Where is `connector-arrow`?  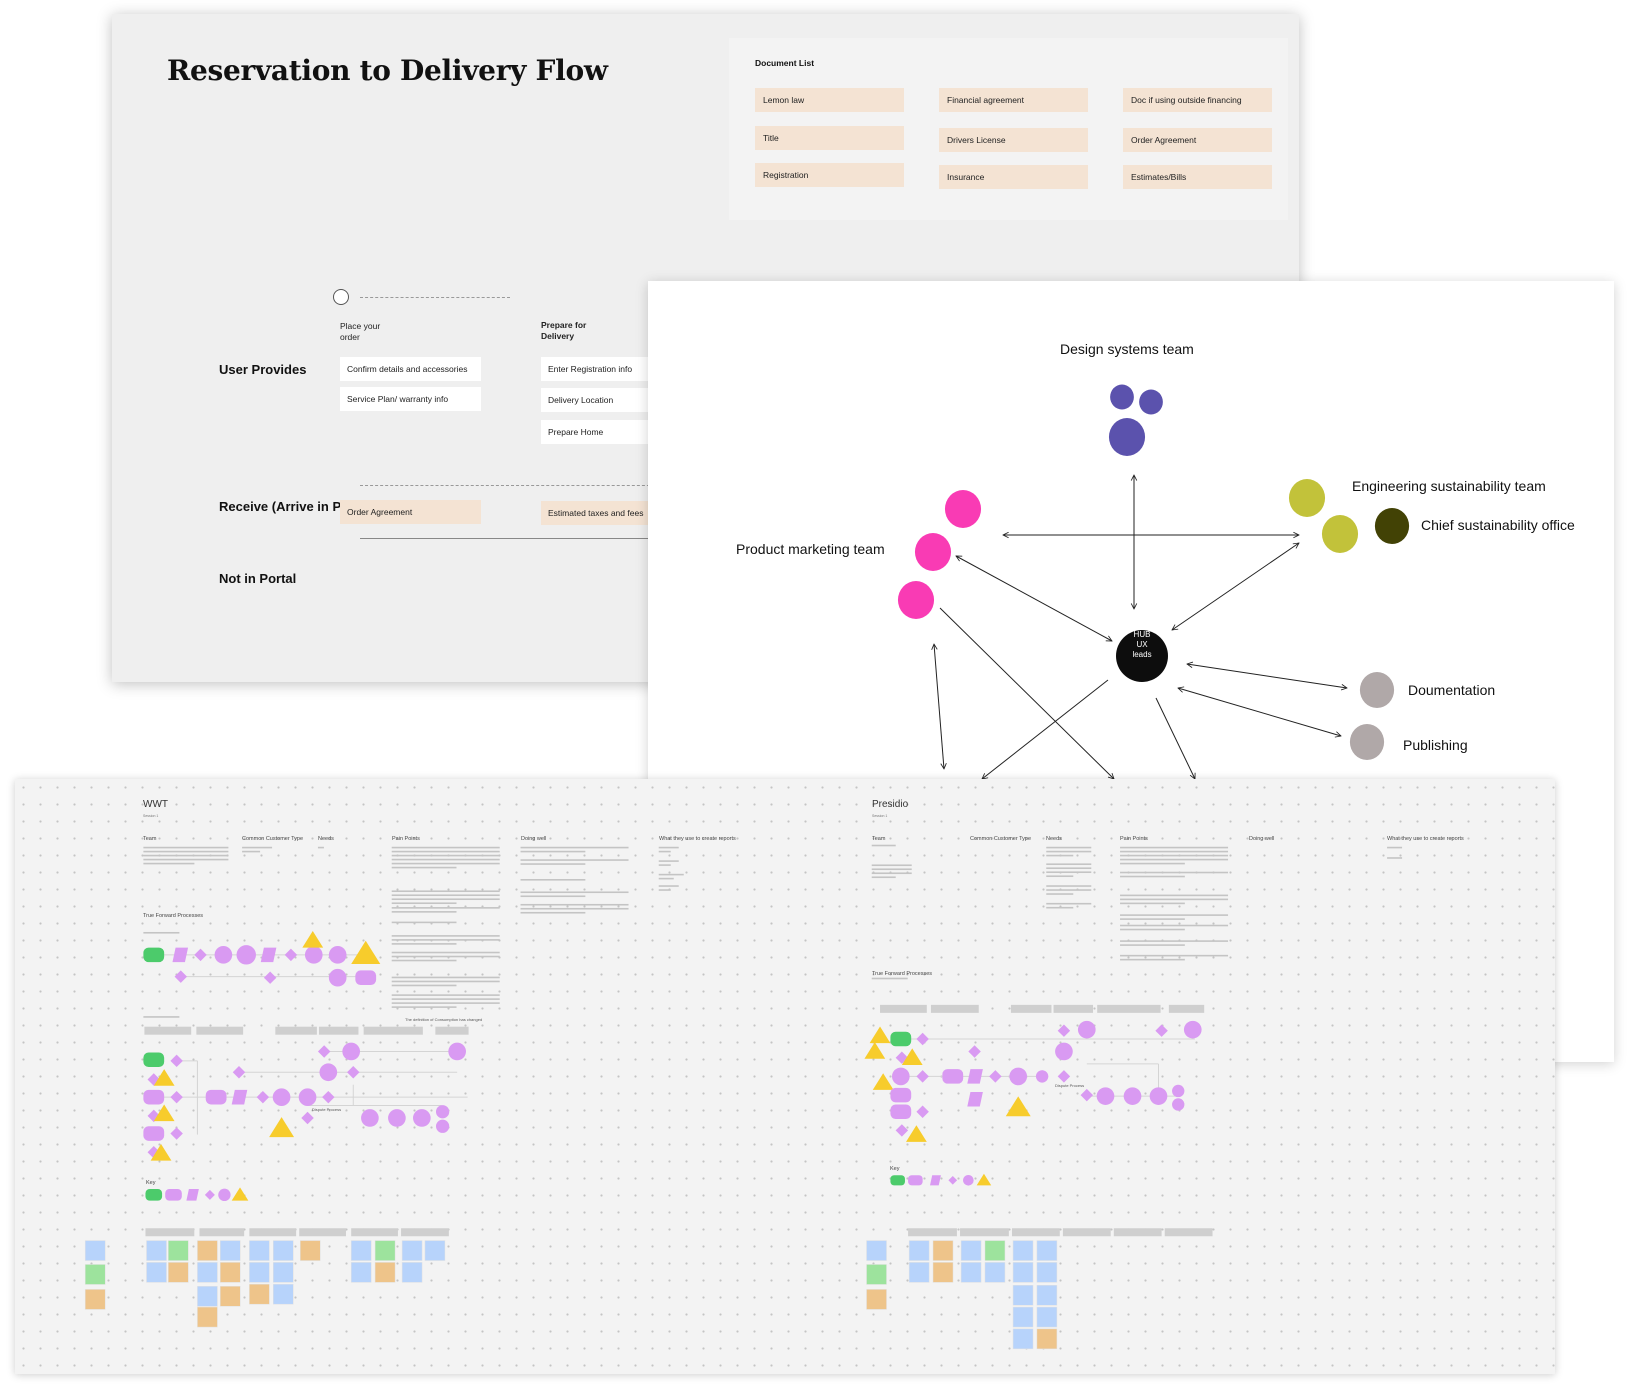 connector-arrow is located at coordinates (1259, 712).